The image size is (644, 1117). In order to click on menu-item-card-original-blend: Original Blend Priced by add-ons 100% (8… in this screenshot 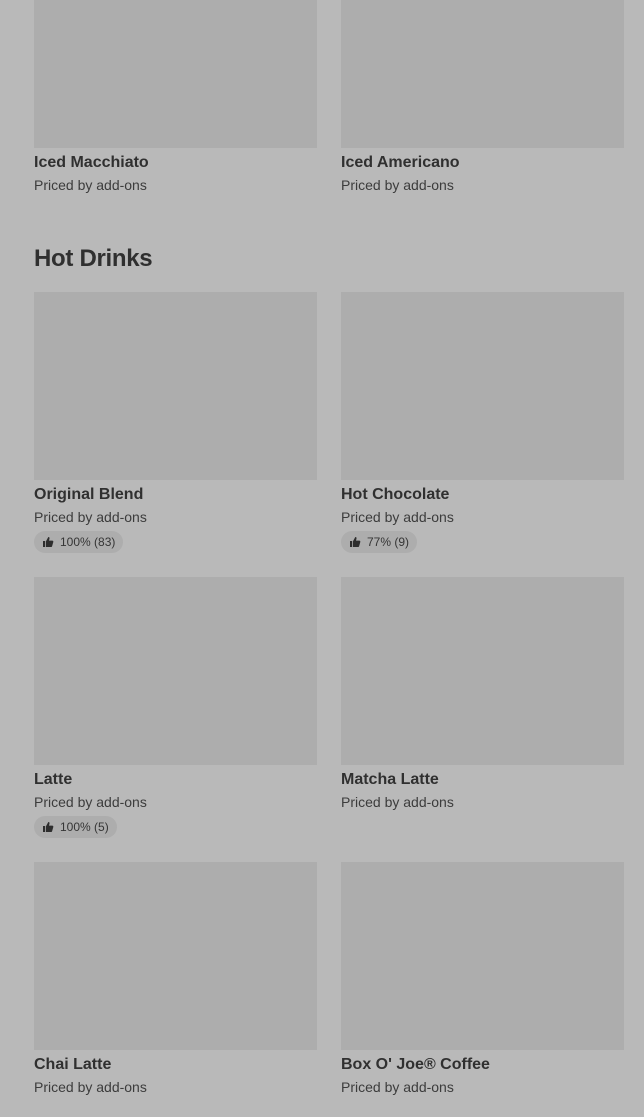, I will do `click(175, 422)`.